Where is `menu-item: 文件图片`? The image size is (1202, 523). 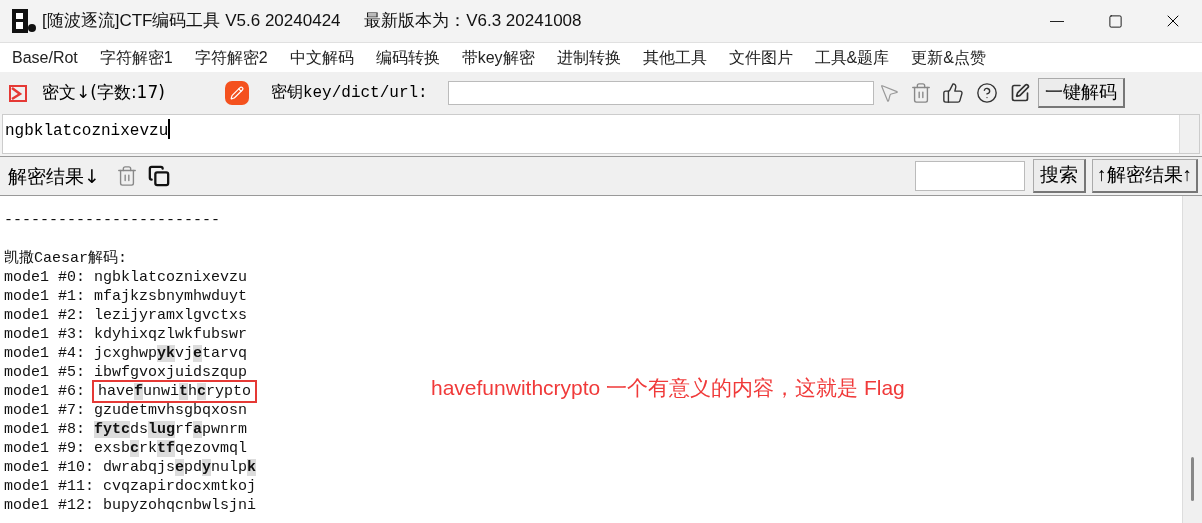 menu-item: 文件图片 is located at coordinates (760, 57).